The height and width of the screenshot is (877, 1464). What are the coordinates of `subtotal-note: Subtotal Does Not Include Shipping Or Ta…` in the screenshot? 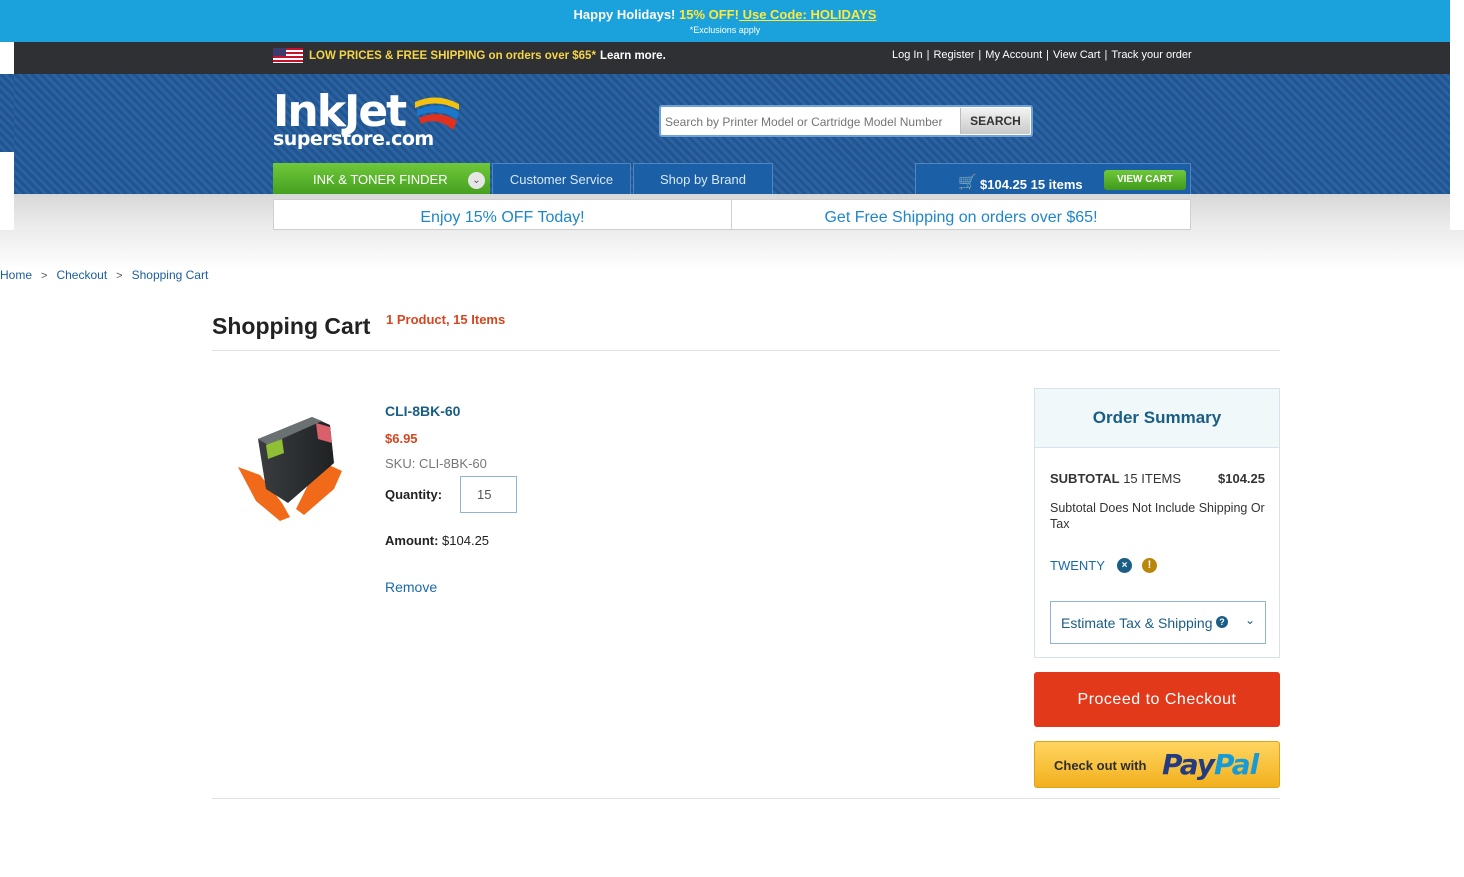 It's located at (1157, 516).